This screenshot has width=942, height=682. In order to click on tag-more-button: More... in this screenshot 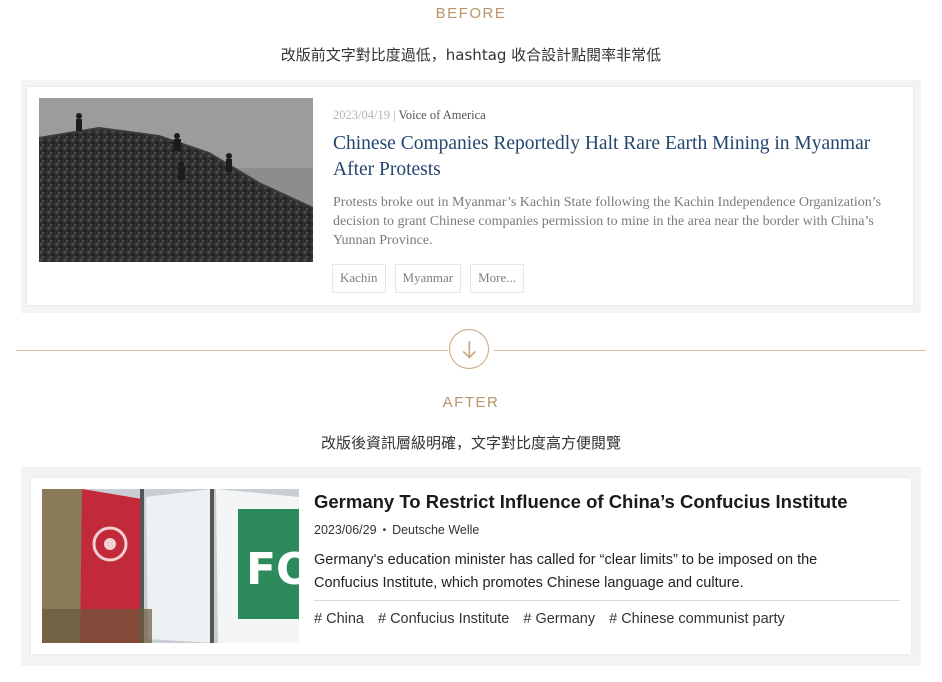, I will do `click(497, 278)`.